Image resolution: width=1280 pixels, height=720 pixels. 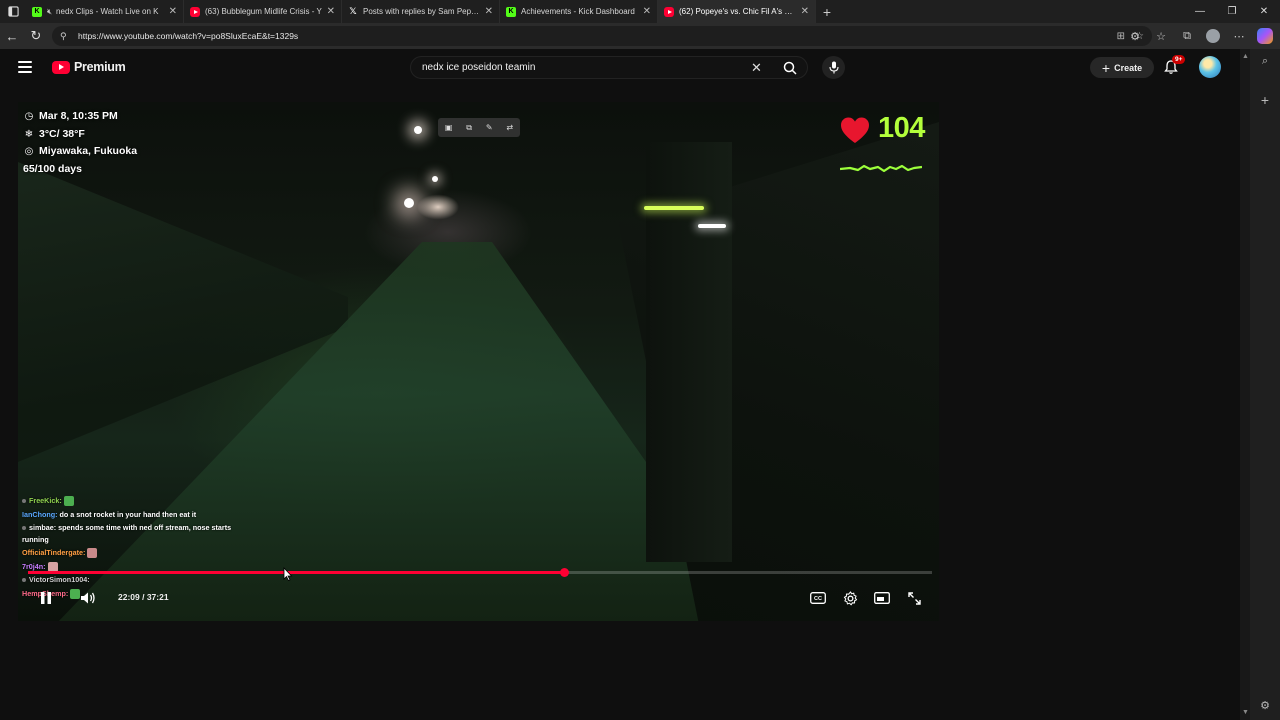 I want to click on theater-icon, so click(x=882, y=598).